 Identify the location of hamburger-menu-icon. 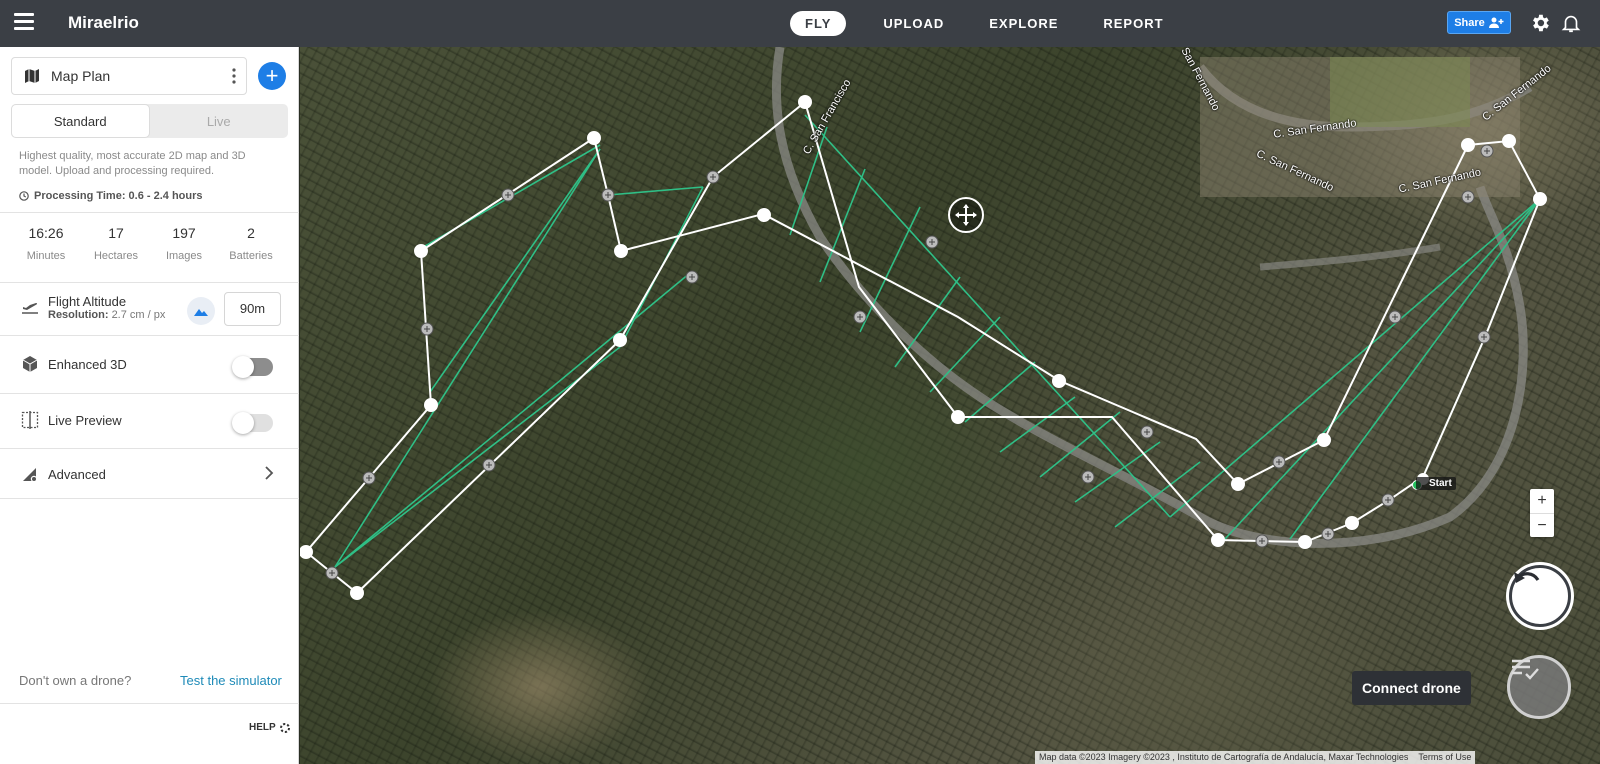
(24, 23).